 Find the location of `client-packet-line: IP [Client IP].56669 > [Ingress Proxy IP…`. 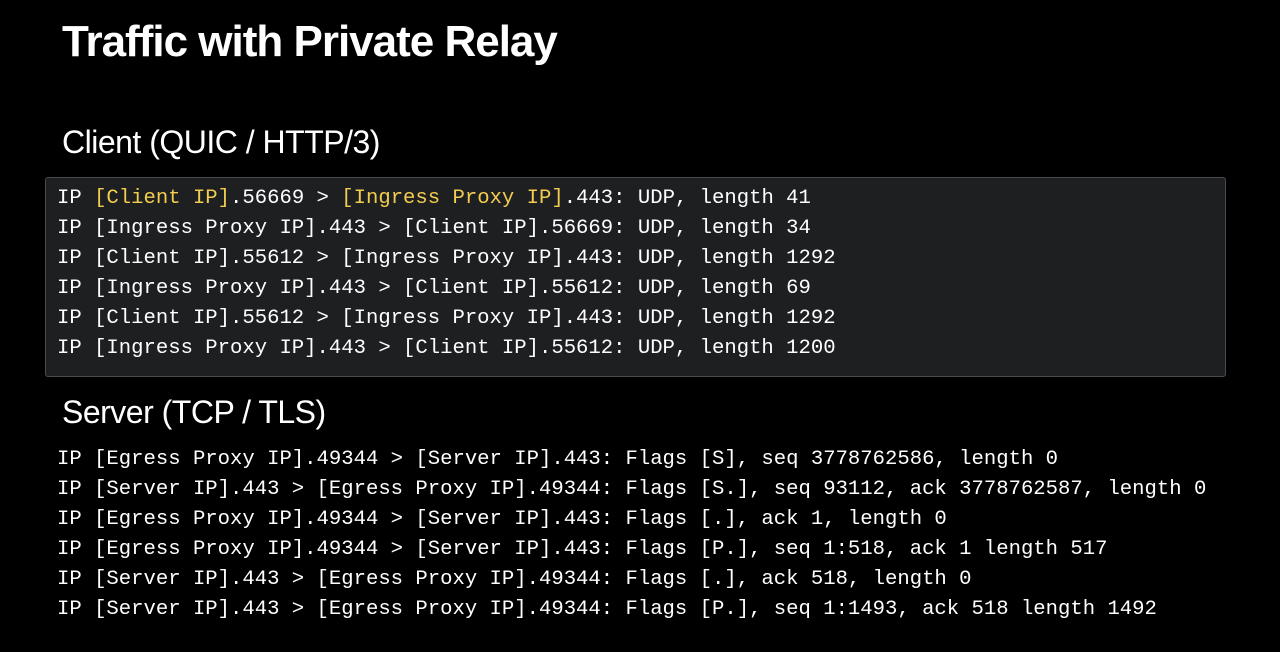

client-packet-line: IP [Client IP].56669 > [Ingress Proxy IP… is located at coordinates (446, 199).